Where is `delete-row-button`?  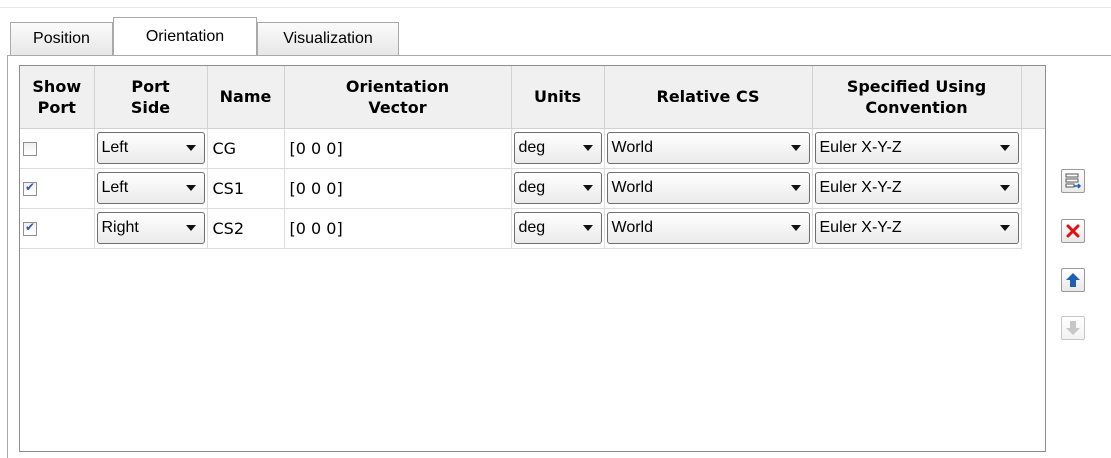
delete-row-button is located at coordinates (1073, 231).